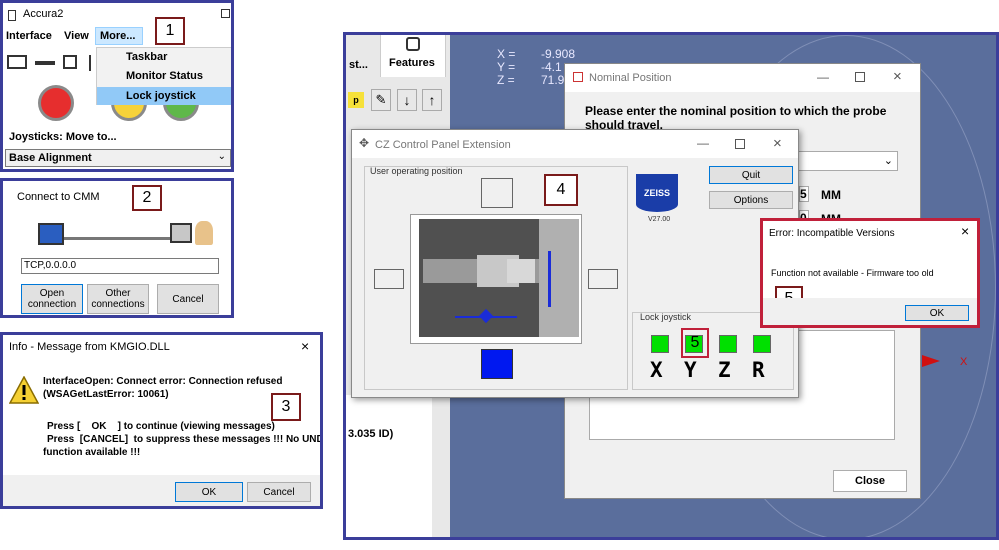  Describe the element at coordinates (120, 266) in the screenshot. I see `address-field: TCP,0.0.0.0` at that location.